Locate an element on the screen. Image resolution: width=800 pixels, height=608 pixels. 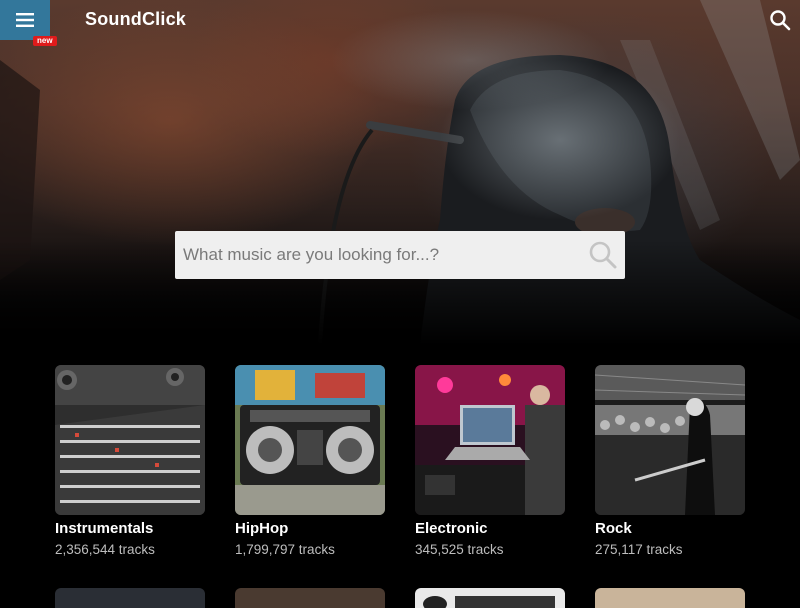
search-bar is located at coordinates (400, 255).